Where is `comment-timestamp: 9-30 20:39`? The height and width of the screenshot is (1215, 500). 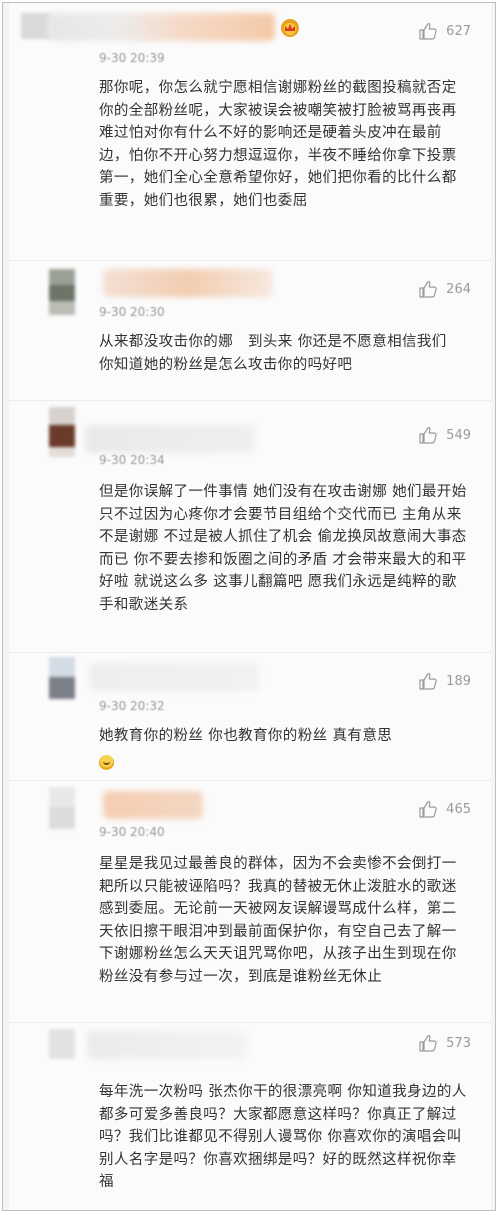
comment-timestamp: 9-30 20:39 is located at coordinates (132, 58).